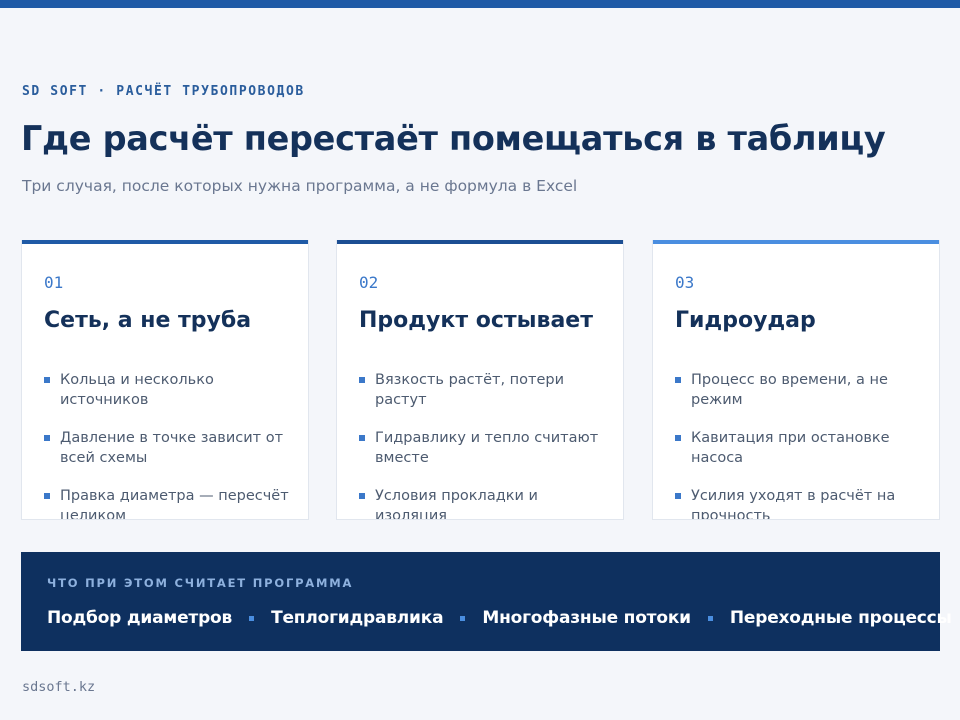 Image resolution: width=960 pixels, height=720 pixels. I want to click on eyebrow-label: SD SOFT · РАСЧЁТ ТРУБОПРОВОДОВ, so click(163, 91).